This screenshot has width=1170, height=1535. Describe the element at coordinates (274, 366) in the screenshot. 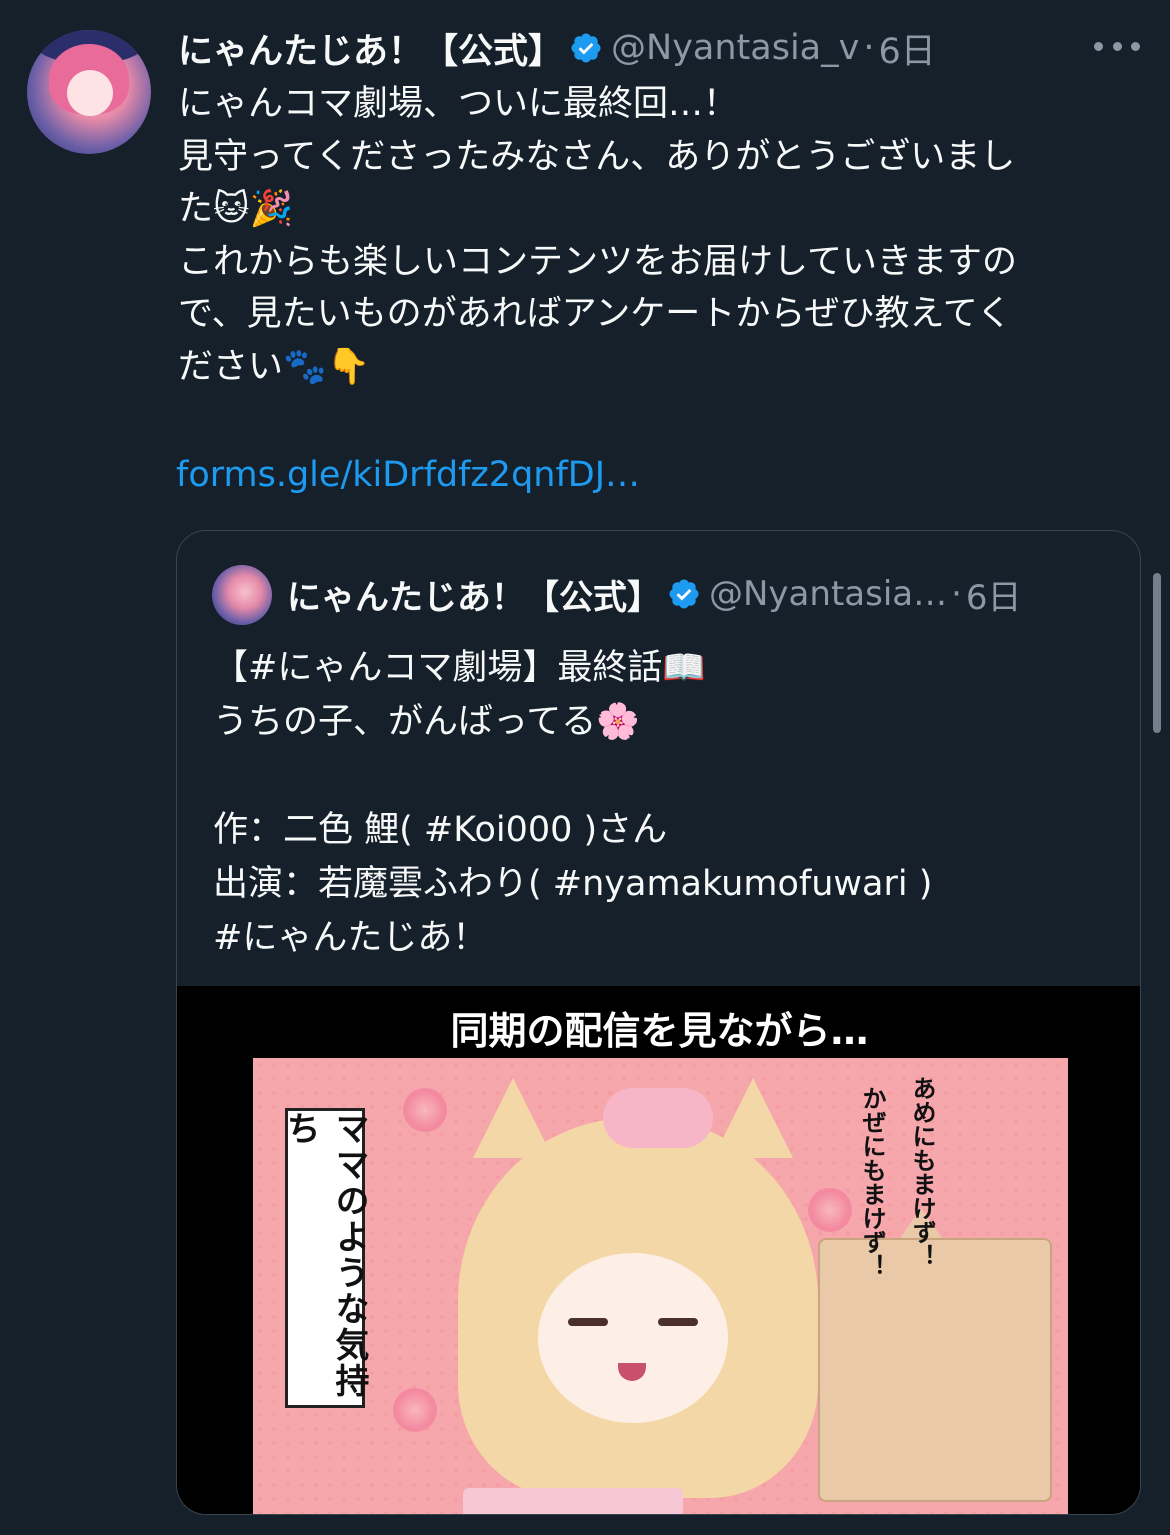

I see `tweet-text-line: ださい🐾👇` at that location.